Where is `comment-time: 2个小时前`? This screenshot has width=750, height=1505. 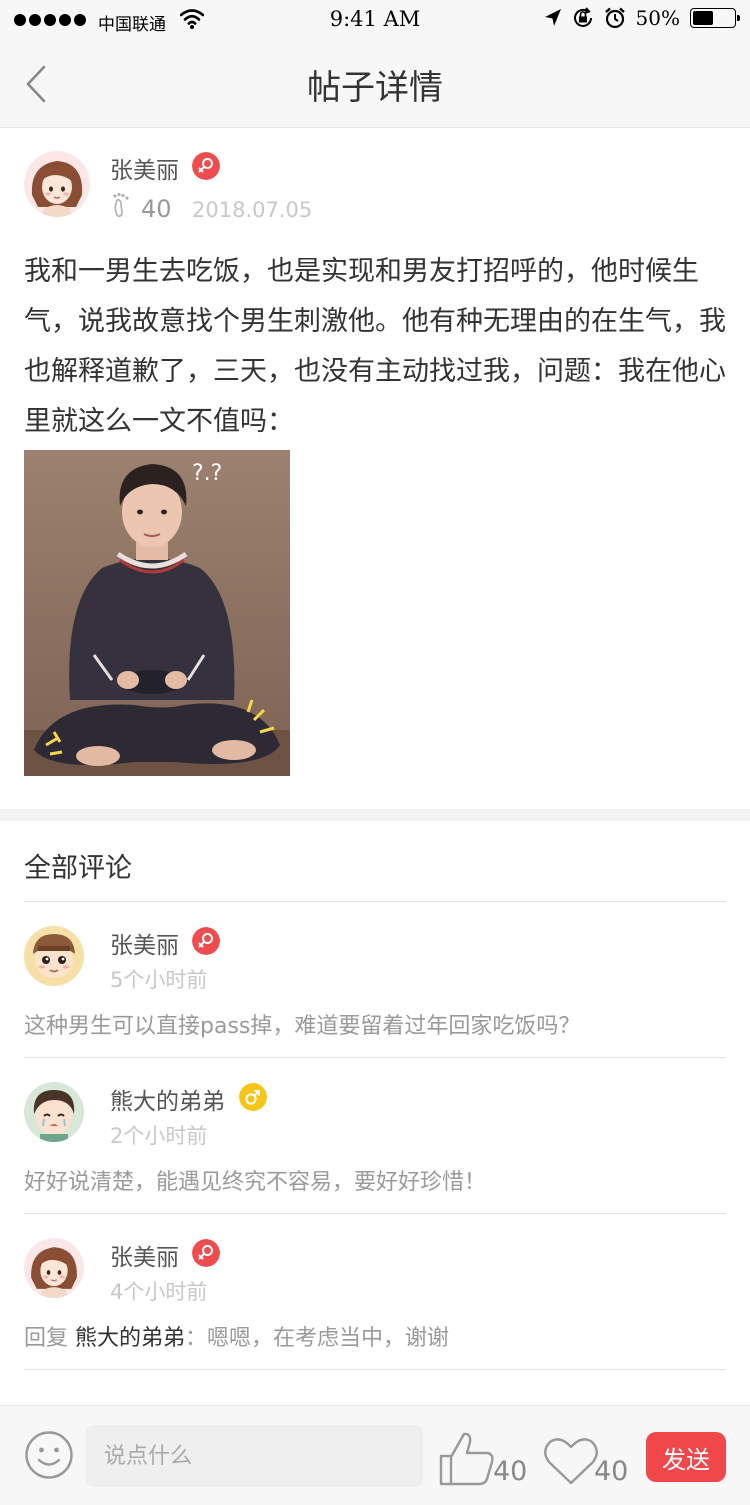
comment-time: 2个小时前 is located at coordinates (159, 1136).